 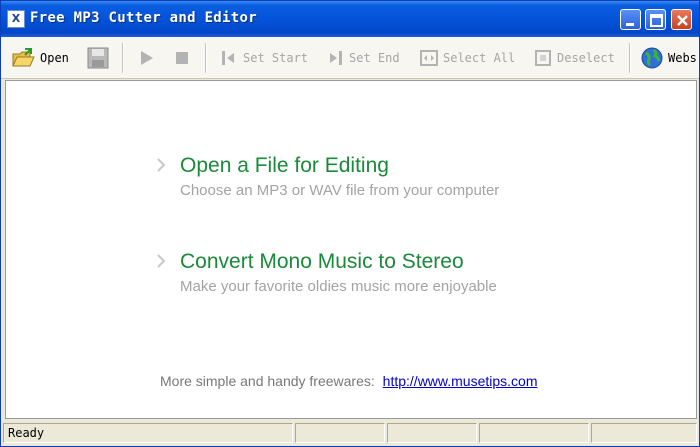 I want to click on freeware-text: More simple and handy freewares:, so click(x=267, y=381).